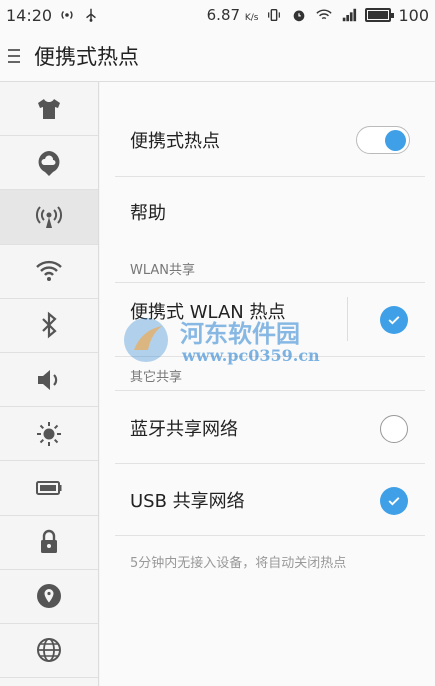  I want to click on globe-icon, so click(49, 650).